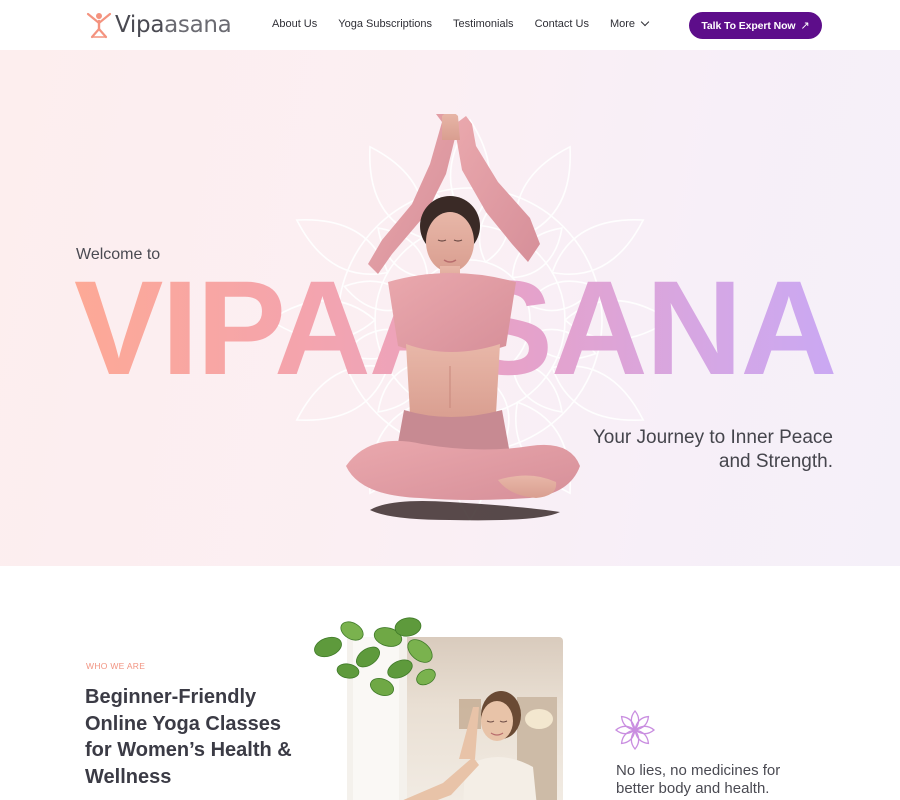  I want to click on nav-more: More, so click(629, 23).